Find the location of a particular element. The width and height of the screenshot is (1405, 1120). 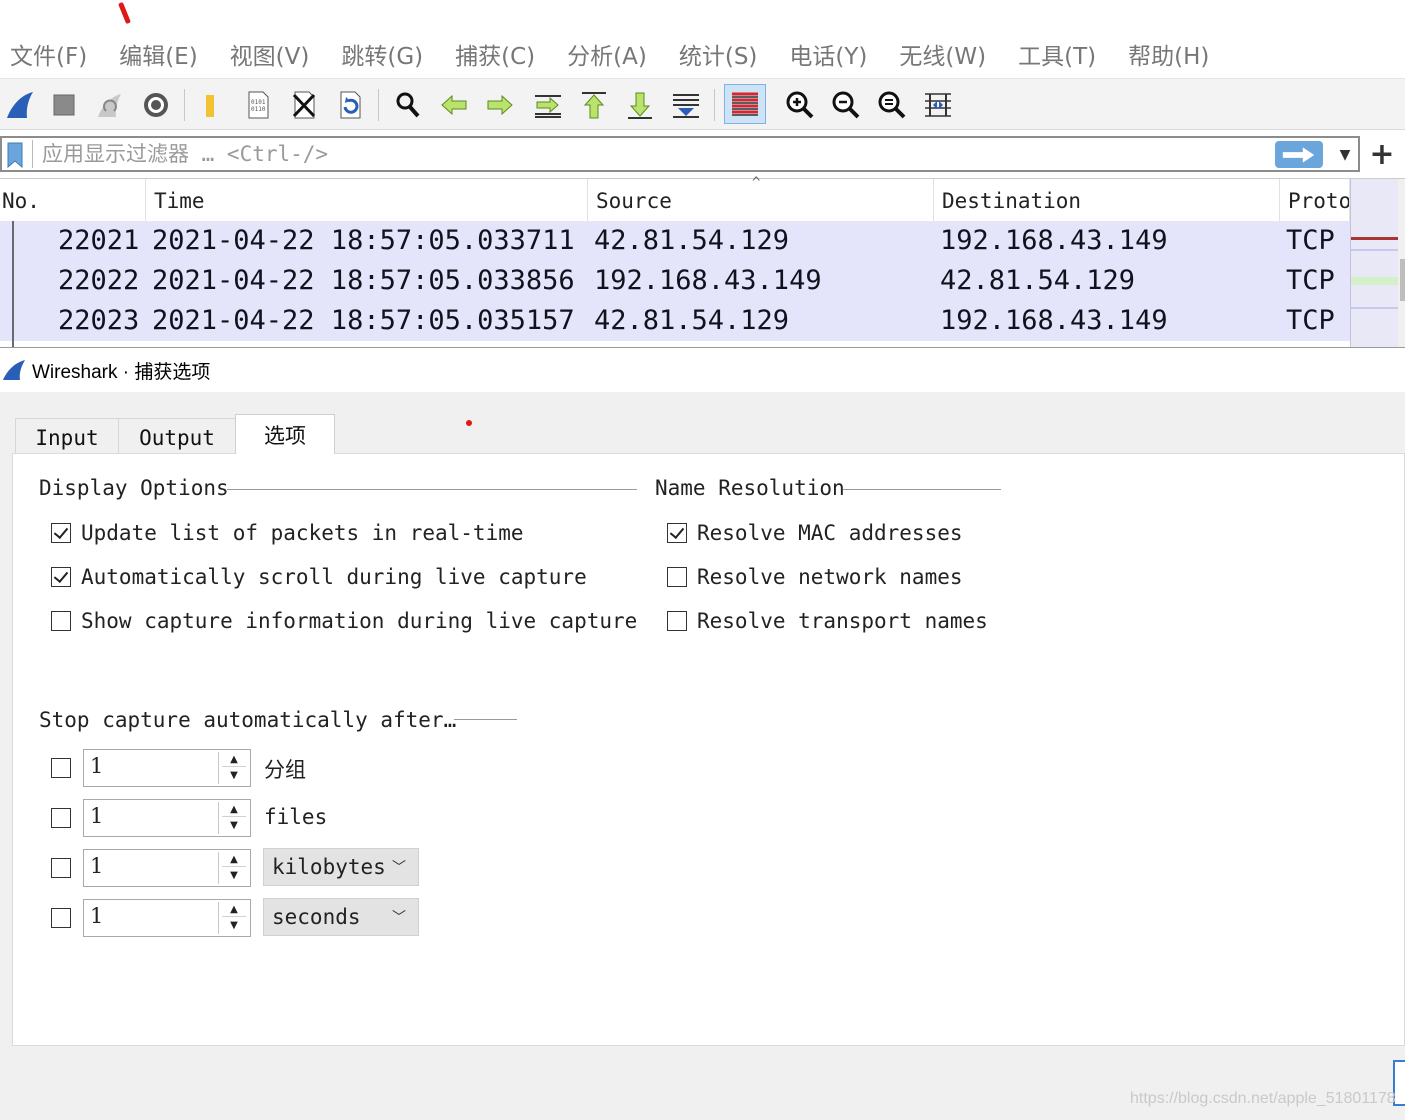

resolve-network-option: Resolve network names is located at coordinates (815, 577).